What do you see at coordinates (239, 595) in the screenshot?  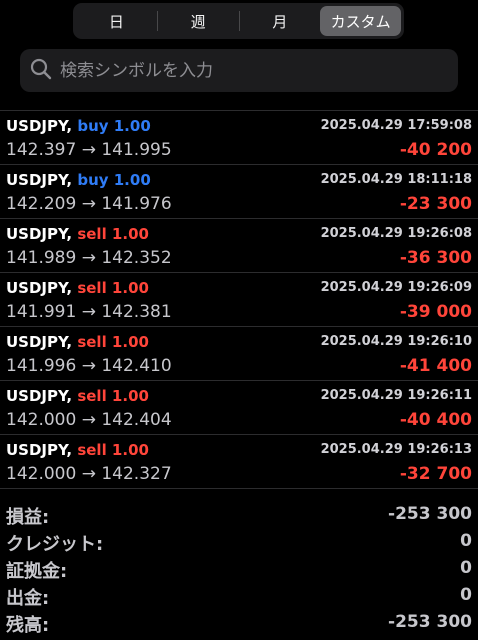 I see `summary-row-withdrawal: 出金: 0` at bounding box center [239, 595].